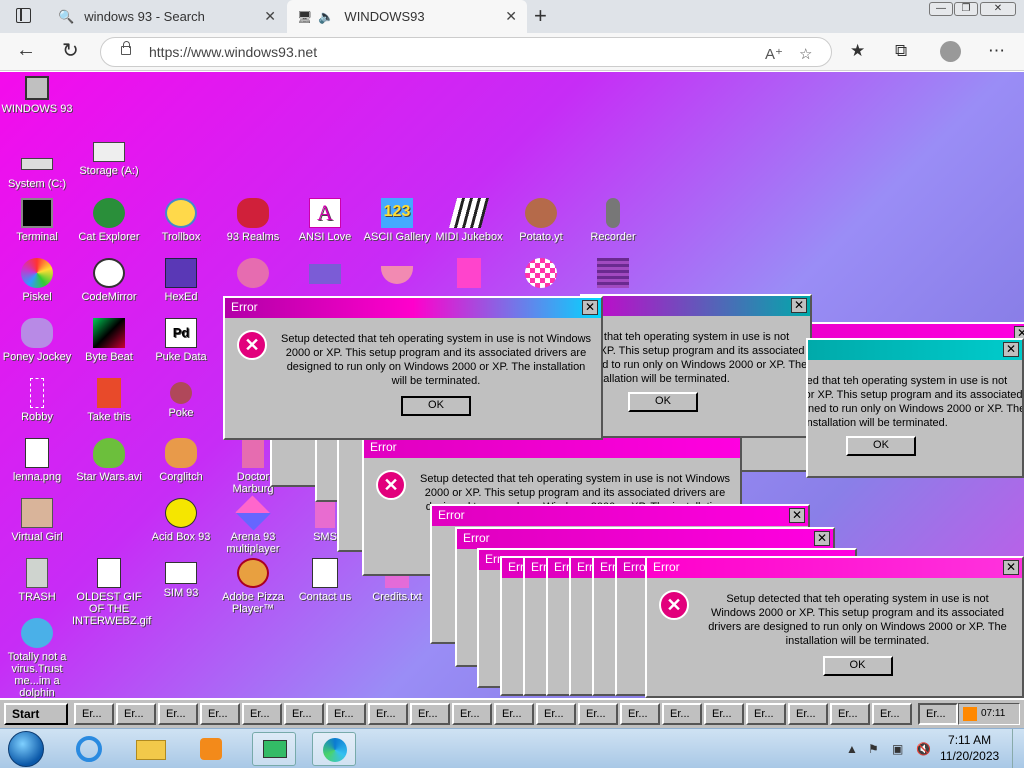 This screenshot has width=1024, height=768. What do you see at coordinates (466, 52) in the screenshot?
I see `address-bar: https://www.windows93.net A⁺ ☆` at bounding box center [466, 52].